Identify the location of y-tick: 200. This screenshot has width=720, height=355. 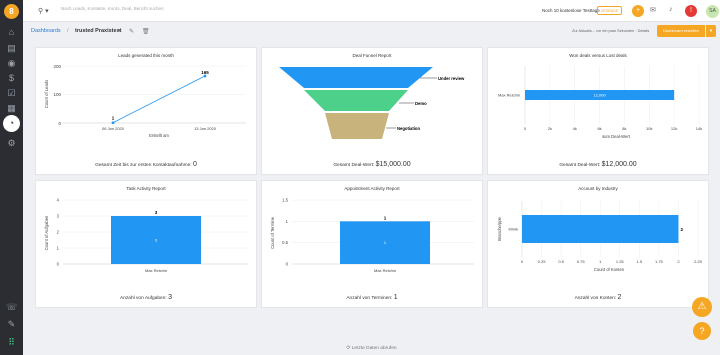
(57, 66).